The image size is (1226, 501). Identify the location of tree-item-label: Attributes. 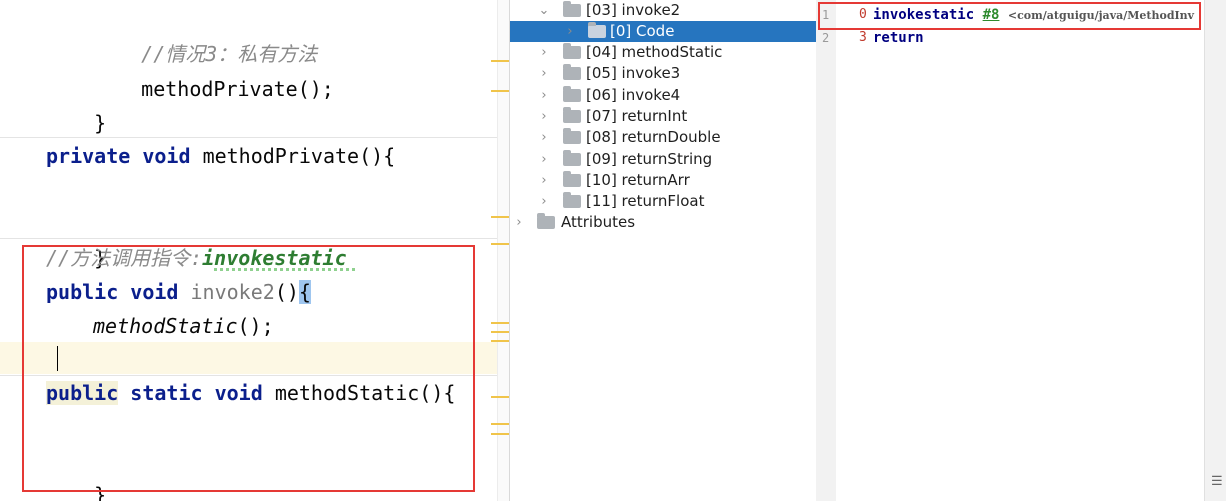
(598, 222).